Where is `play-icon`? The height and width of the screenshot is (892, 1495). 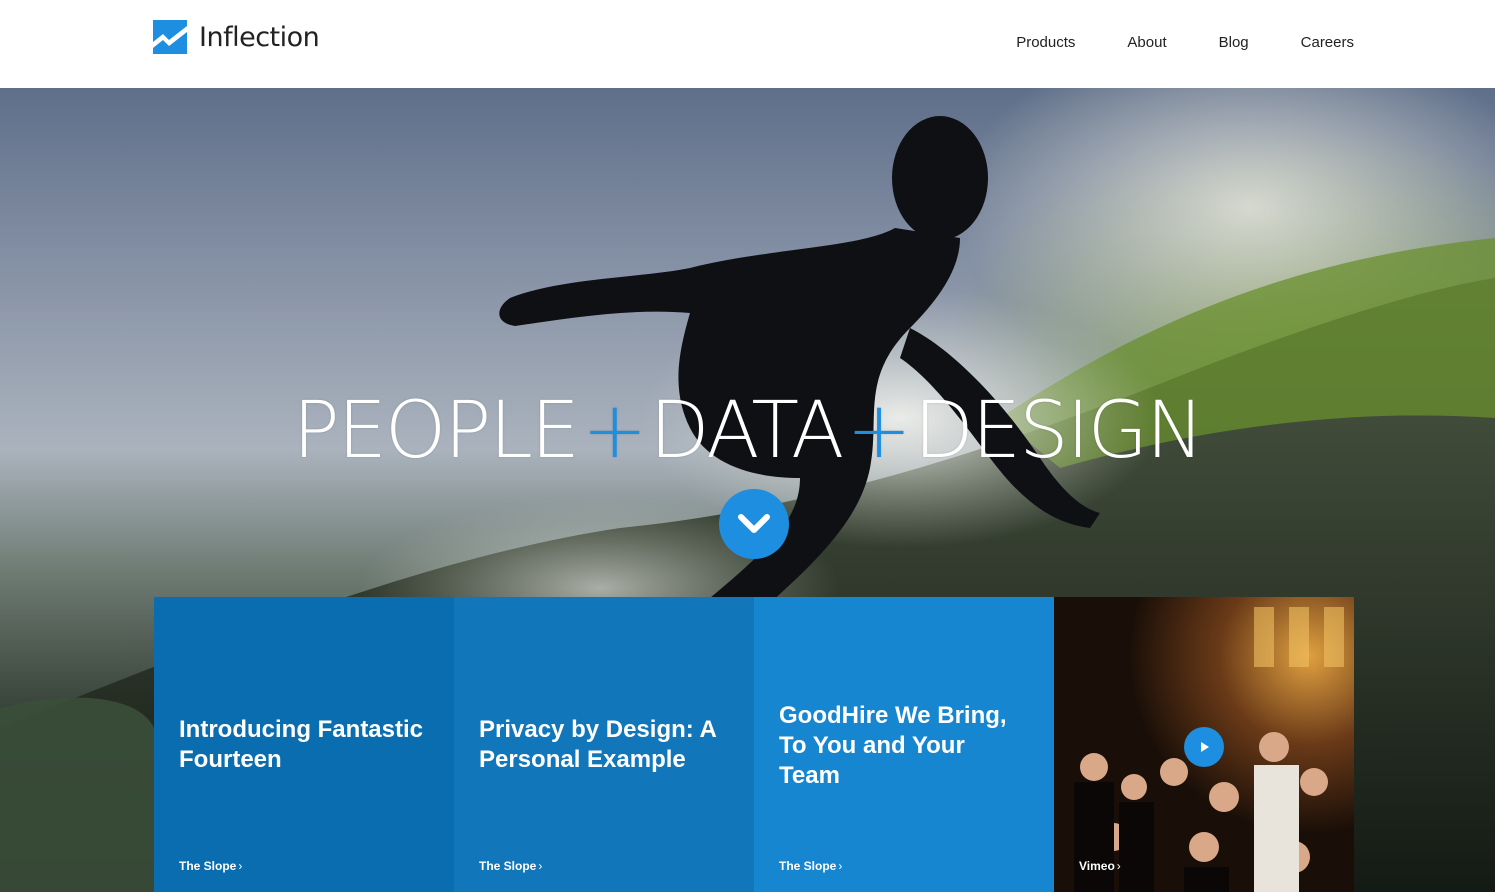 play-icon is located at coordinates (1205, 747).